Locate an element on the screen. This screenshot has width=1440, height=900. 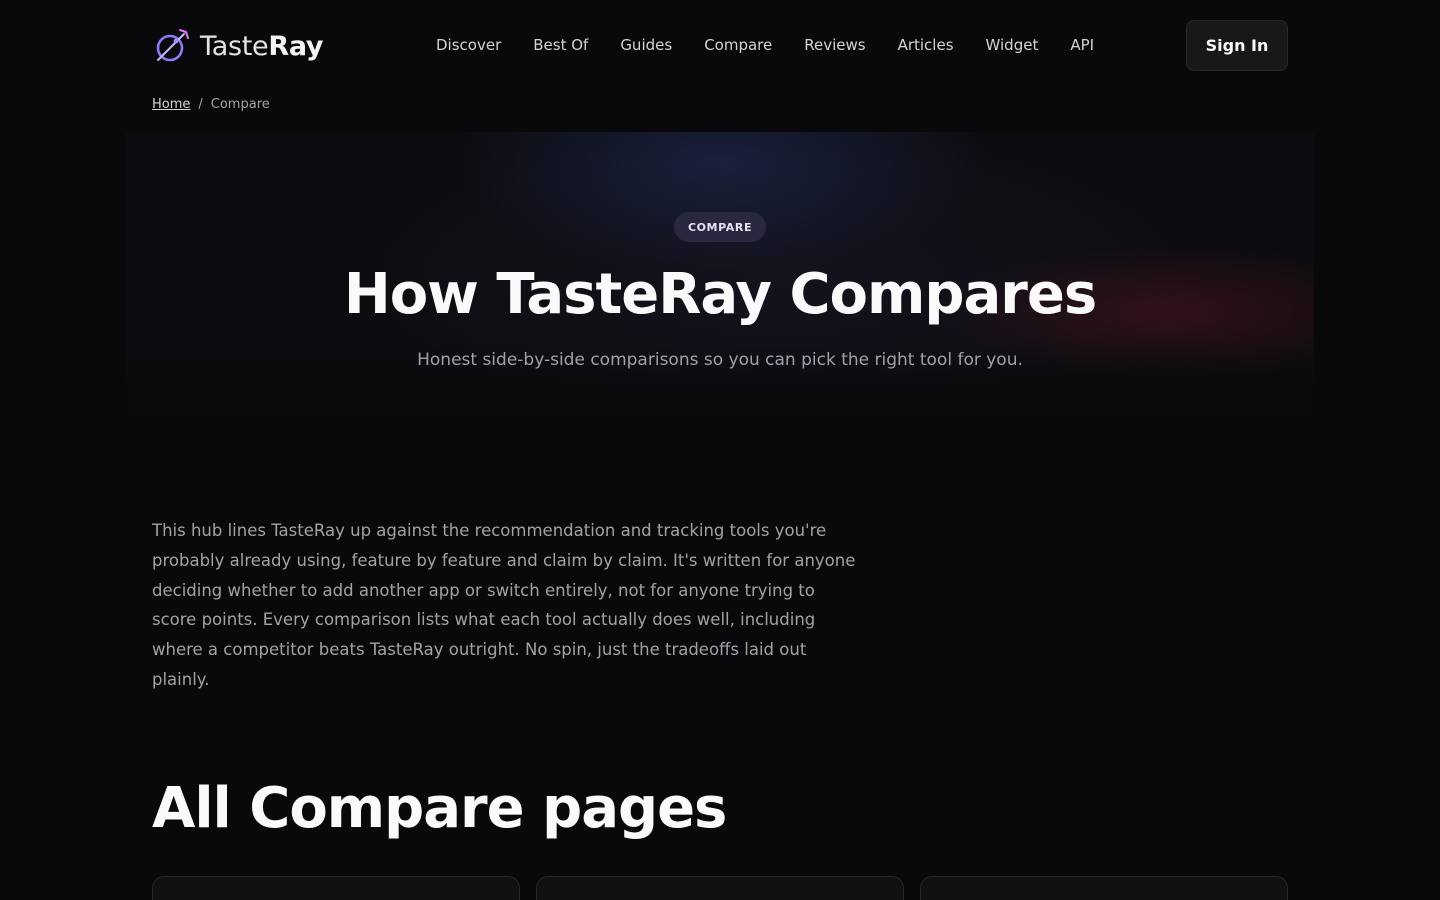
page-title: How TasteRay Compares is located at coordinates (720, 294).